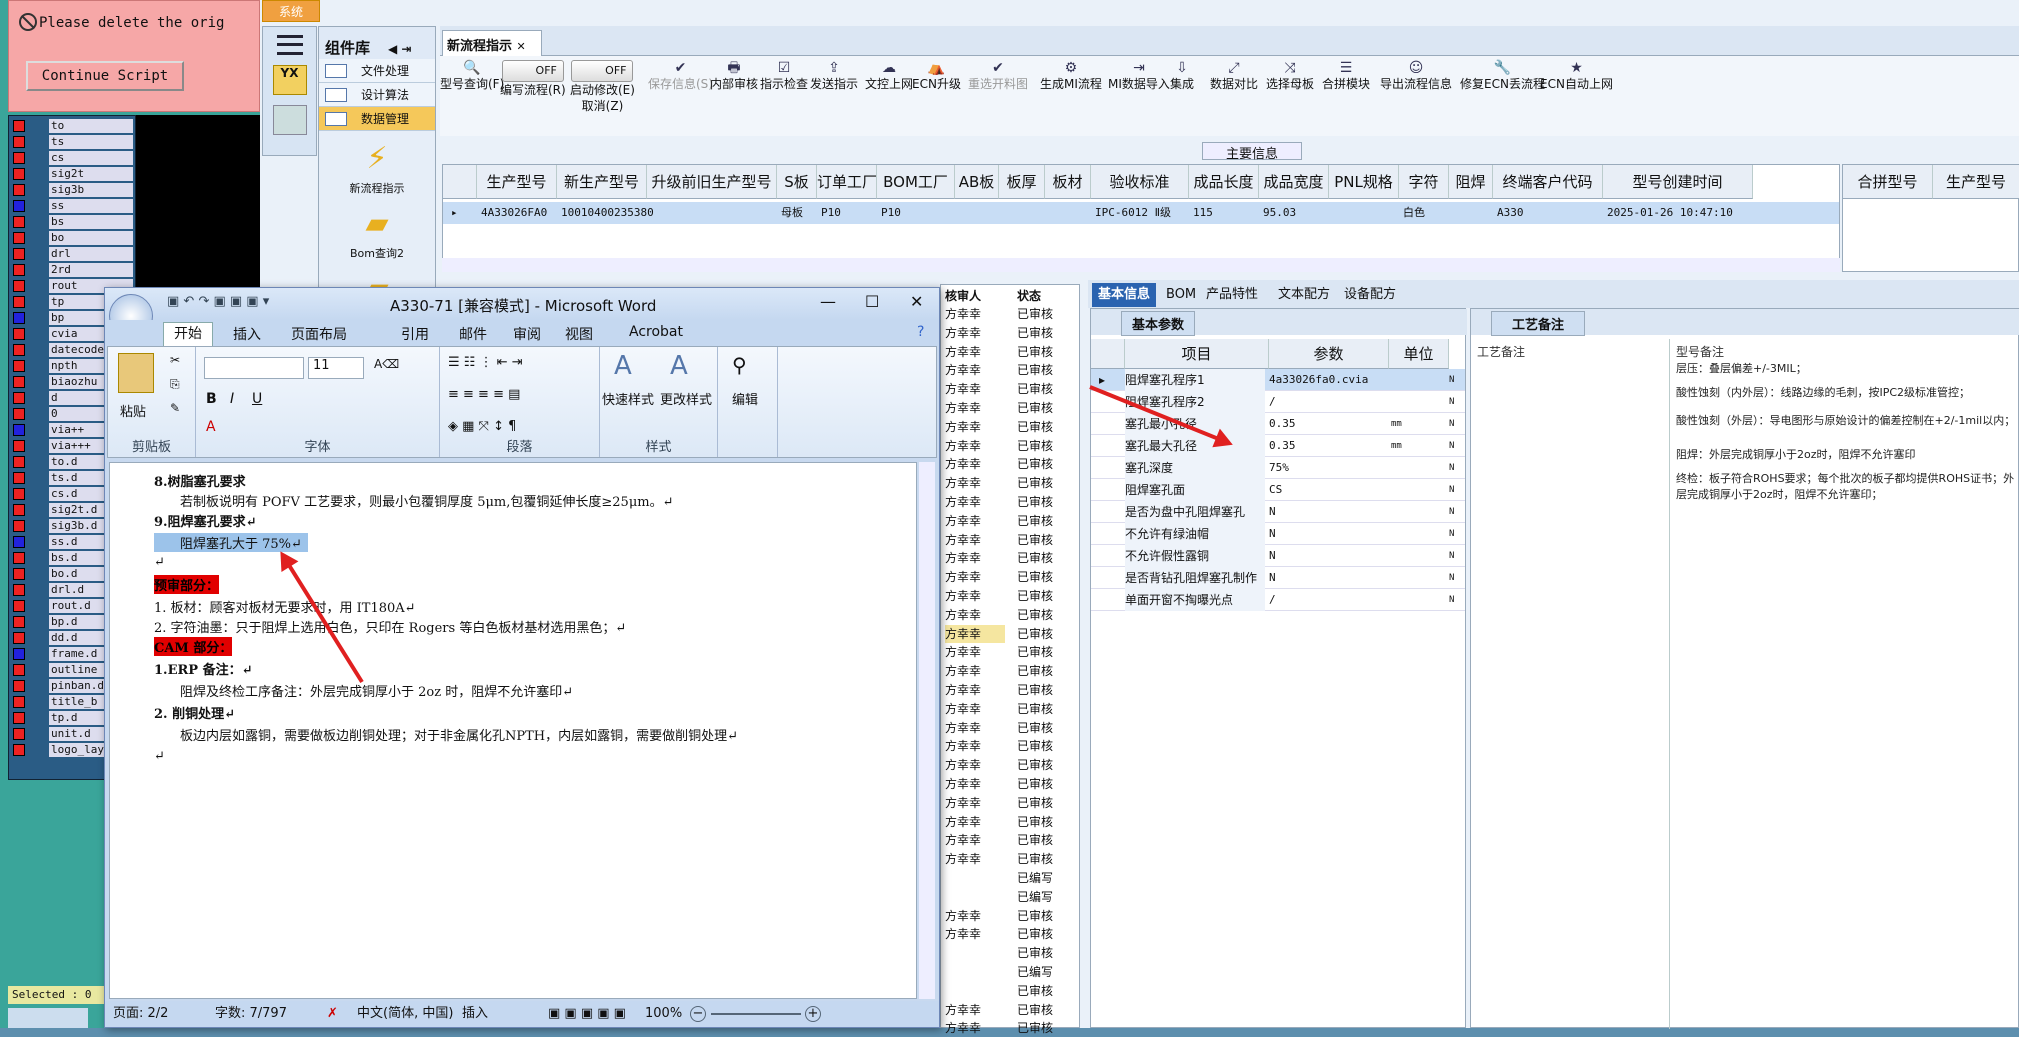  Describe the element at coordinates (1678, 182) in the screenshot. I see `grid-column-header: 型号创建时间` at that location.